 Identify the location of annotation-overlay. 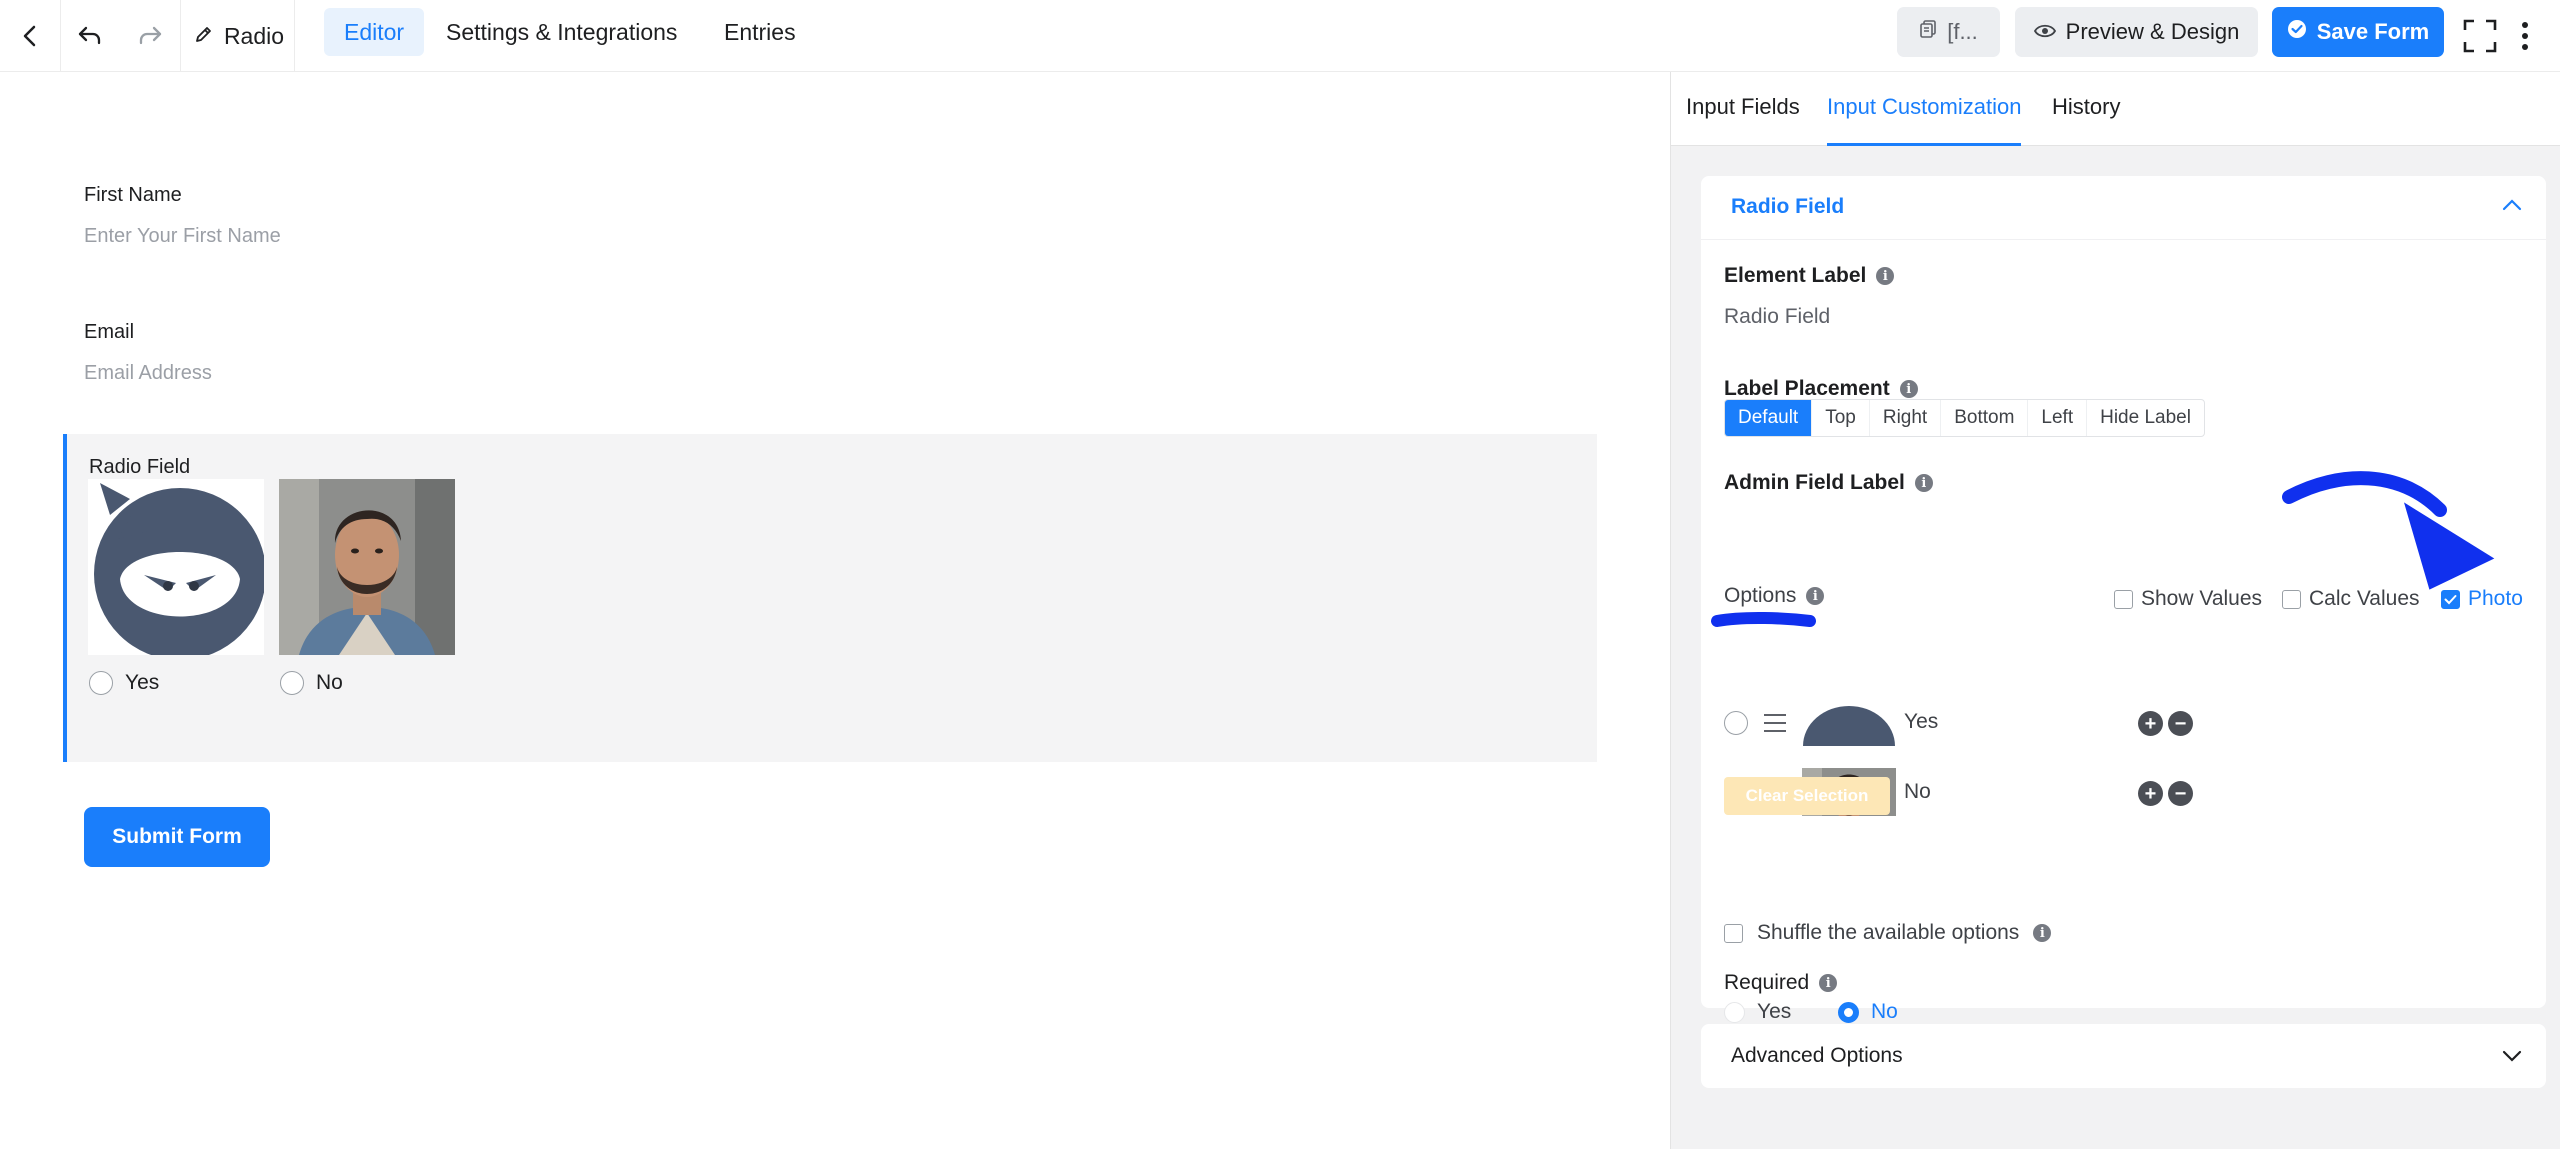
(2103, 549).